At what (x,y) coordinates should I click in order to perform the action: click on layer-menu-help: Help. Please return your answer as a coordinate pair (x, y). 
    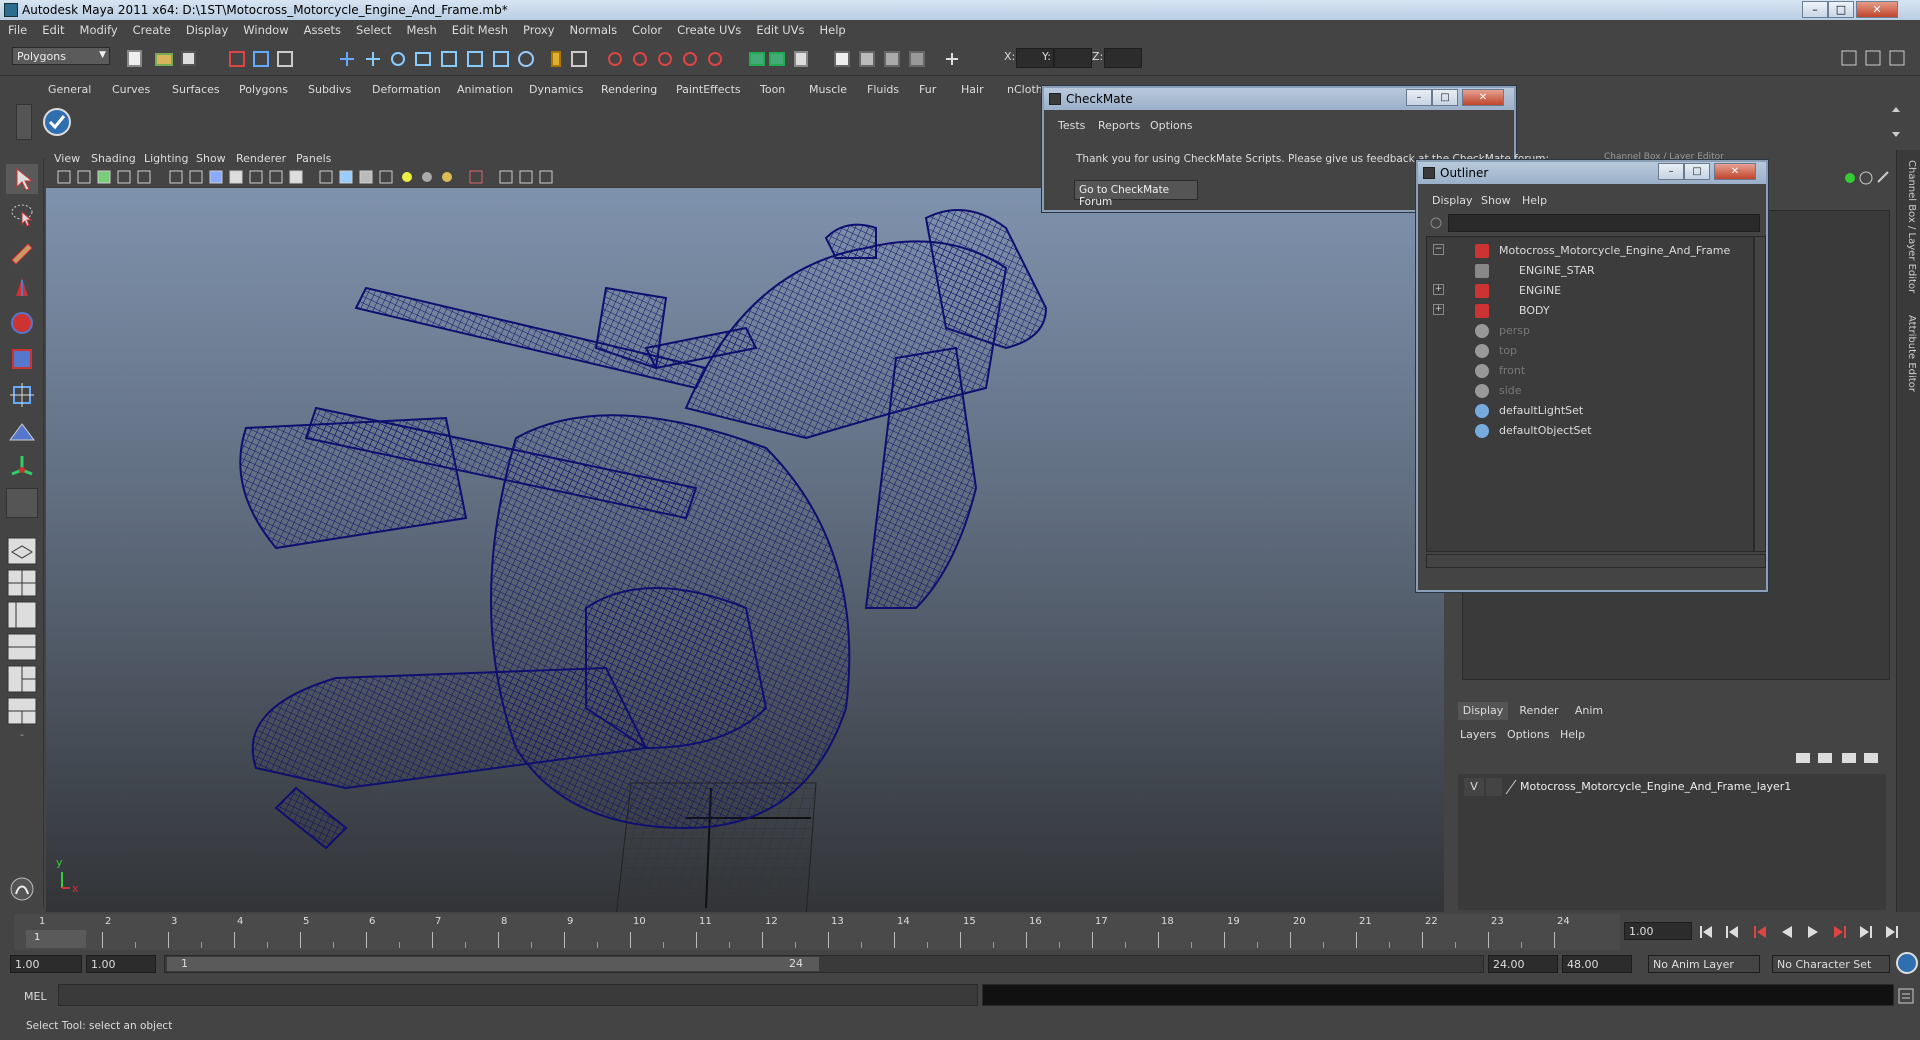
    Looking at the image, I should click on (1572, 734).